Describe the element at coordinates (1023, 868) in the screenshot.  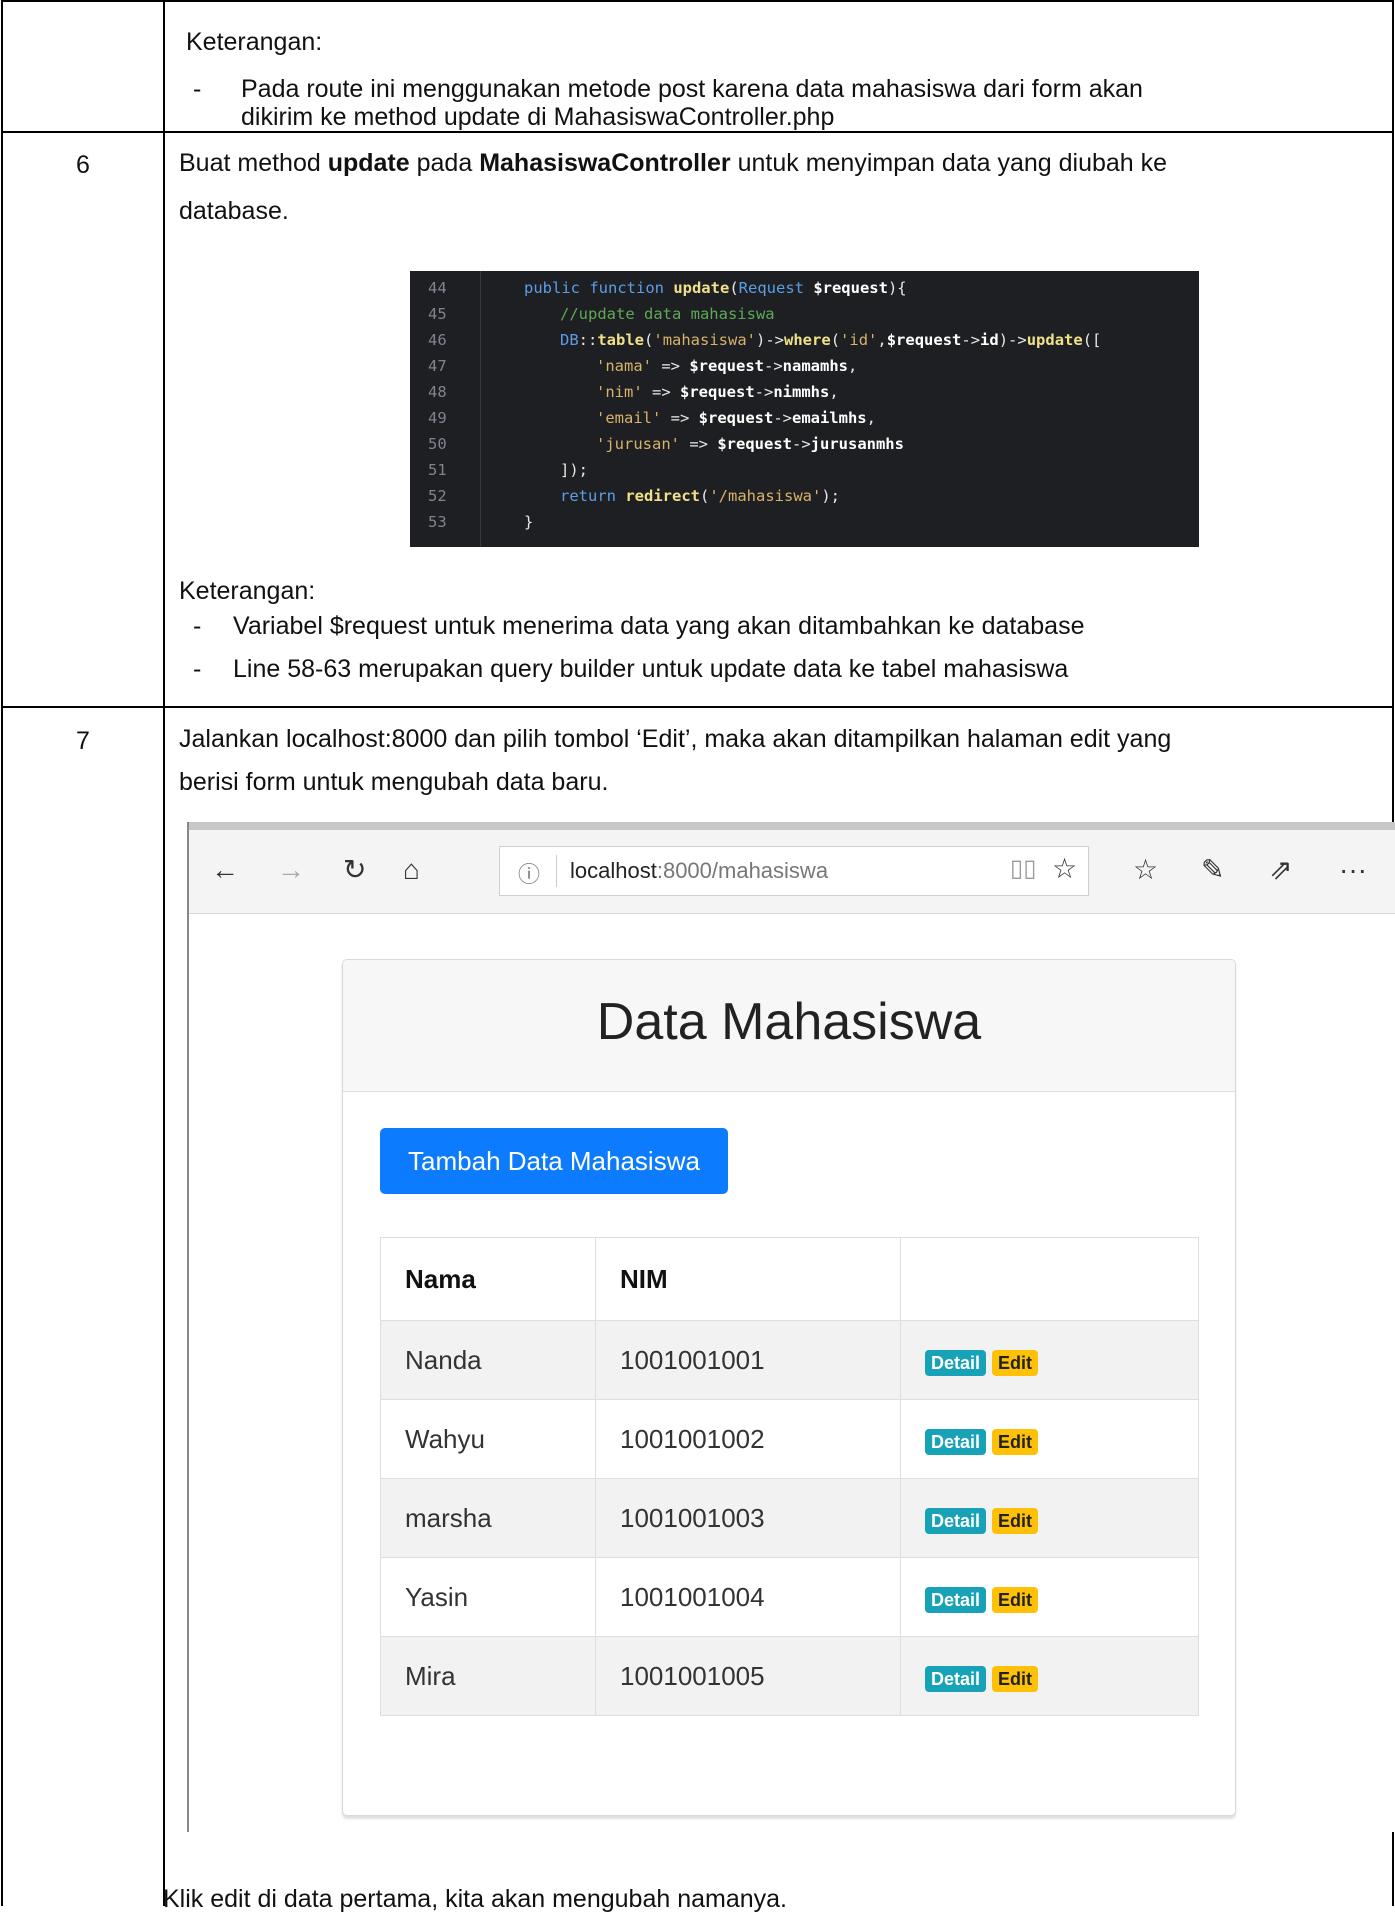
I see `reading-view-icon: ▯▯` at that location.